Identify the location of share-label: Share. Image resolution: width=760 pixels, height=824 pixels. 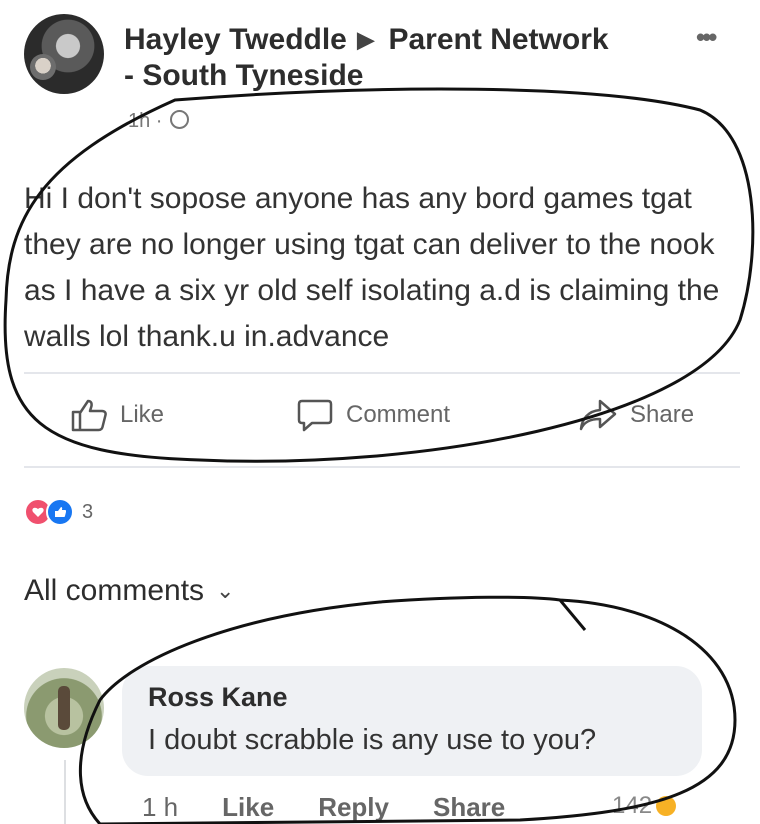
(662, 414).